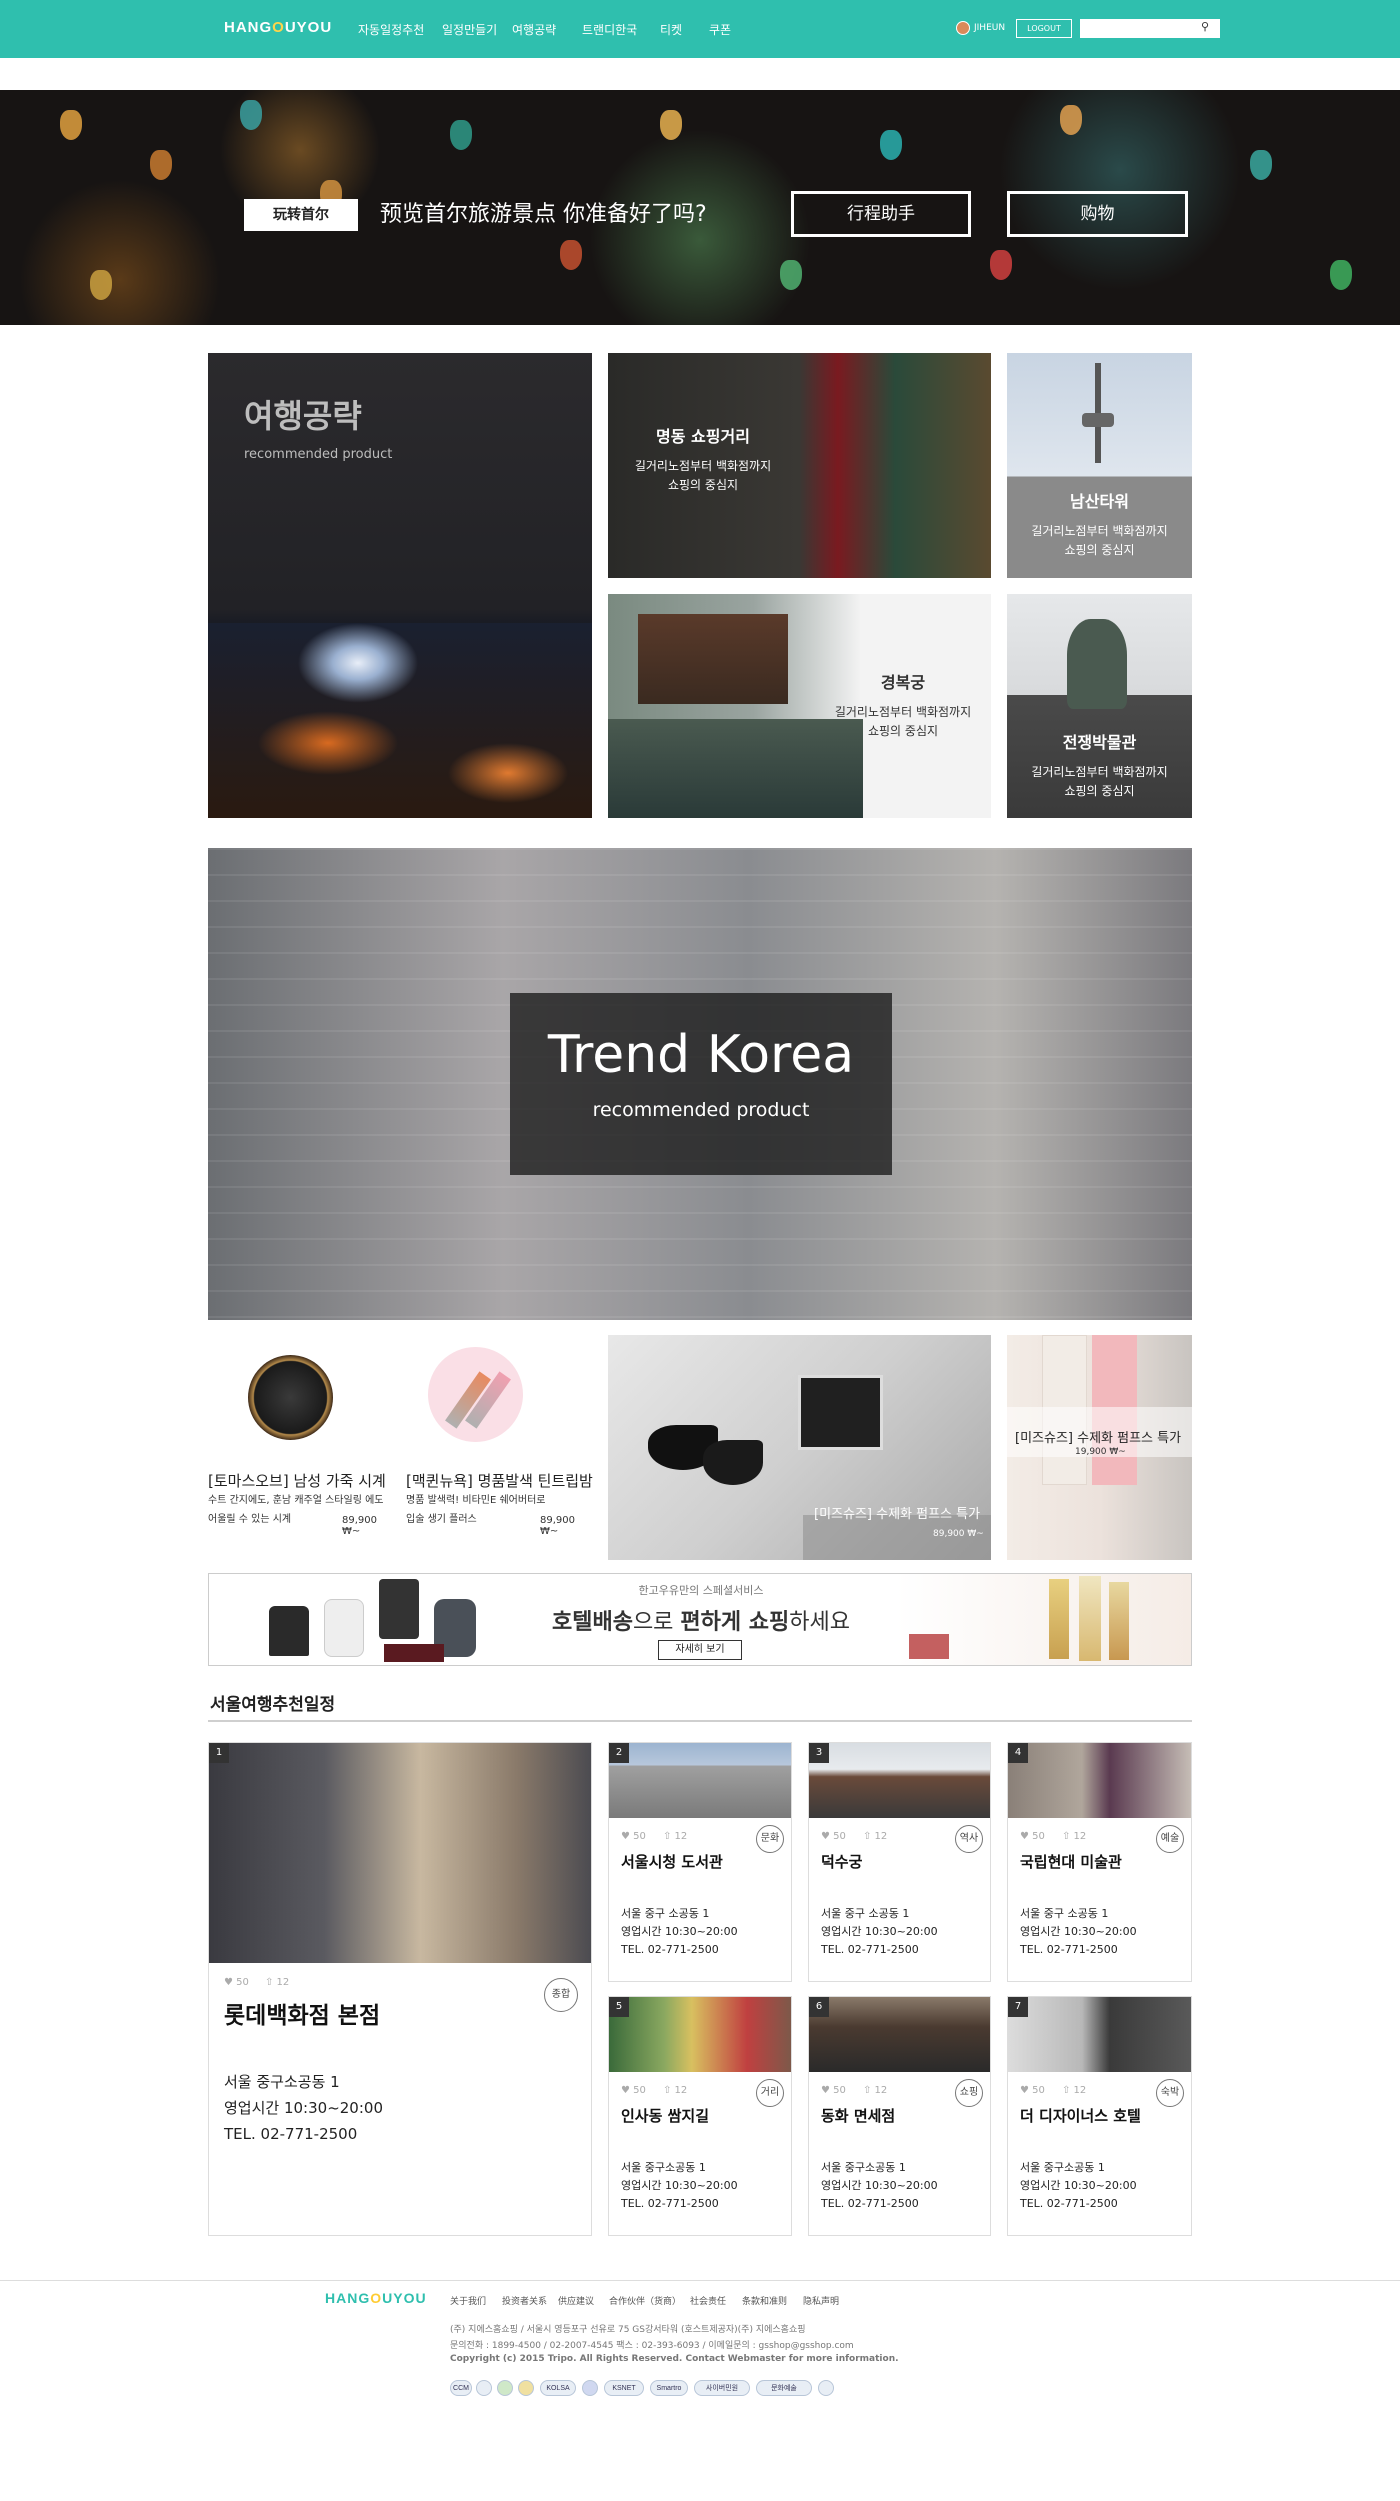 The image size is (1400, 2501). What do you see at coordinates (376, 2298) in the screenshot?
I see `footer-logo: HANGOUYOU` at bounding box center [376, 2298].